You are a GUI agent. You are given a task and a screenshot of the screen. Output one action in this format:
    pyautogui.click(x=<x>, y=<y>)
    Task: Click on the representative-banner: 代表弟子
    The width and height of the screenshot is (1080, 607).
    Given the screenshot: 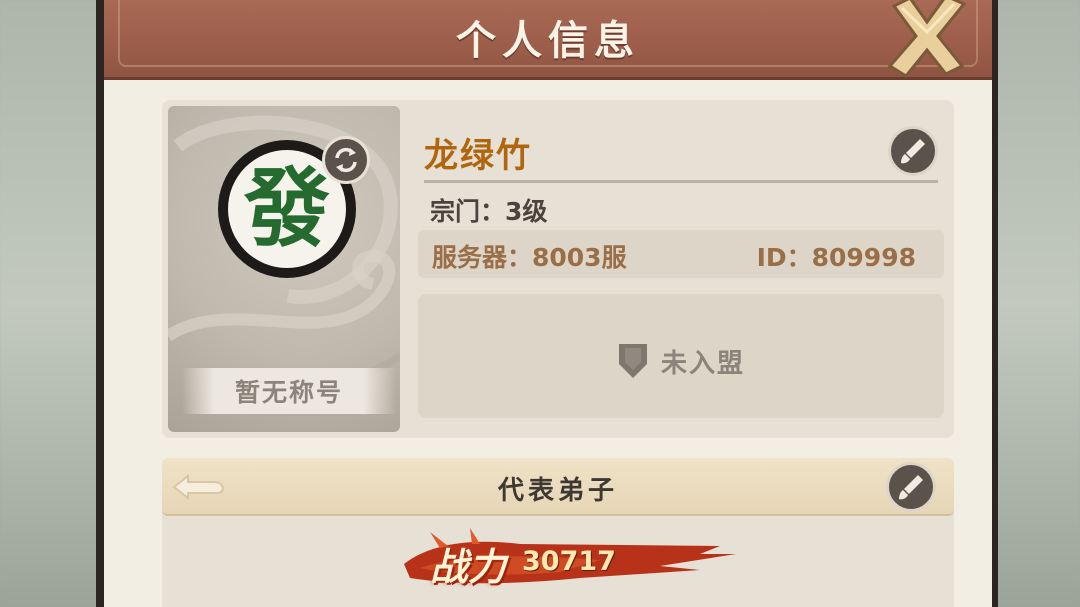 What is the action you would take?
    pyautogui.click(x=558, y=487)
    